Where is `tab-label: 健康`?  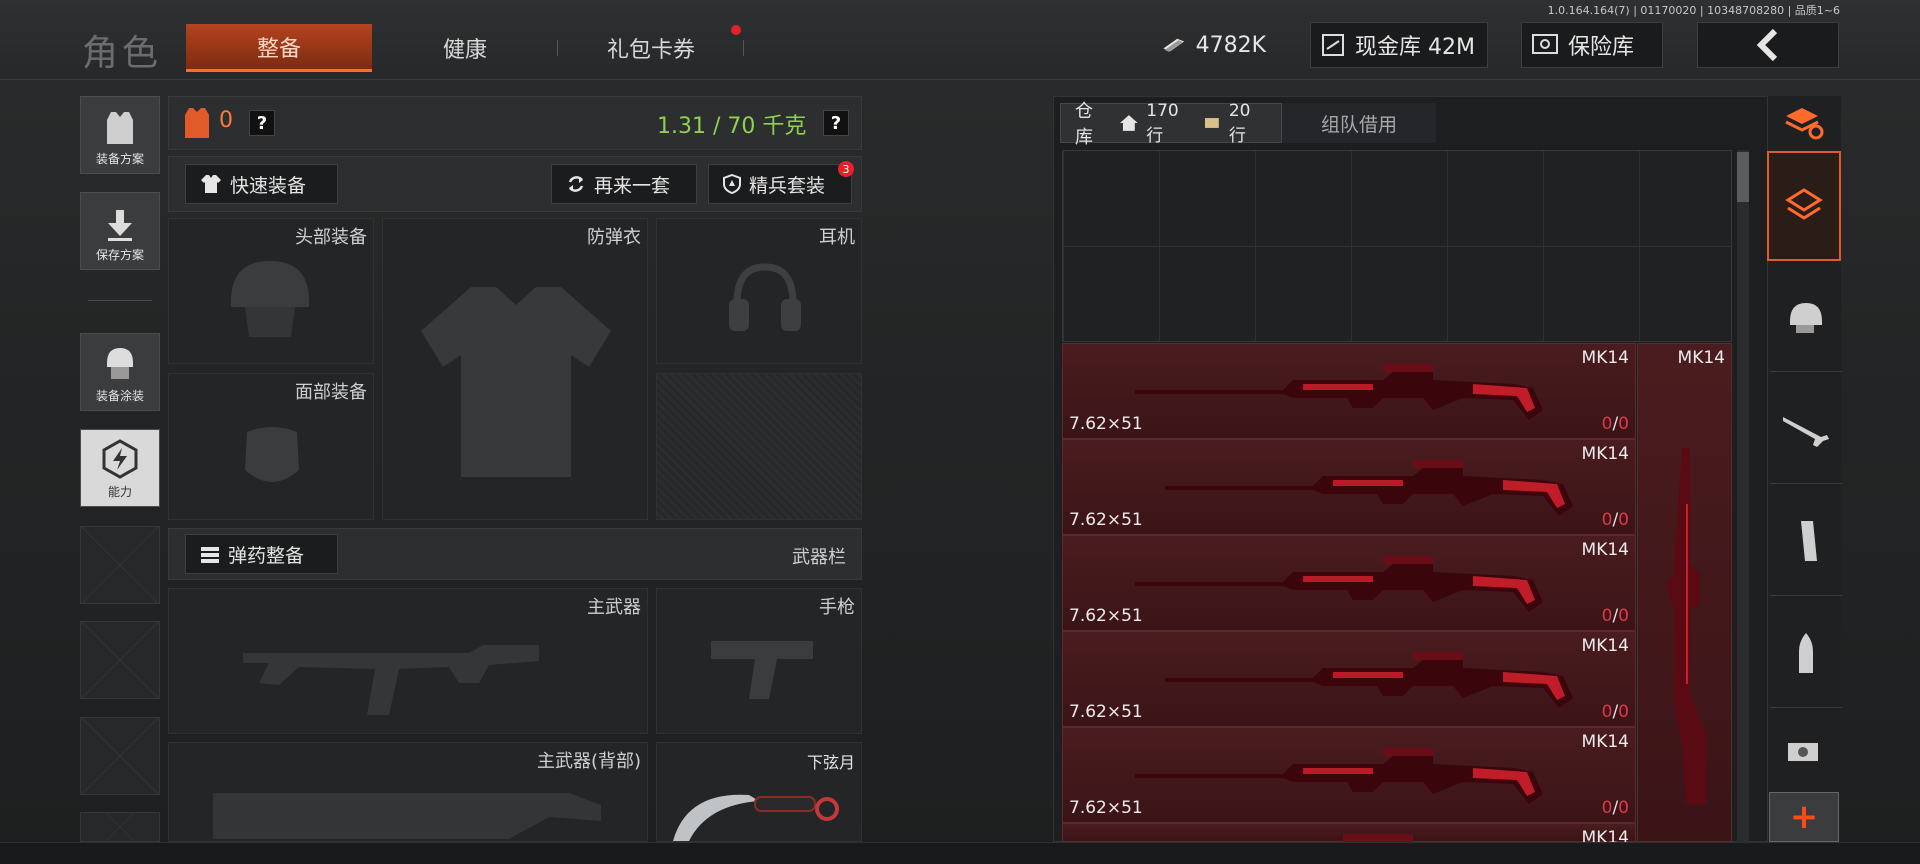 tab-label: 健康 is located at coordinates (464, 50).